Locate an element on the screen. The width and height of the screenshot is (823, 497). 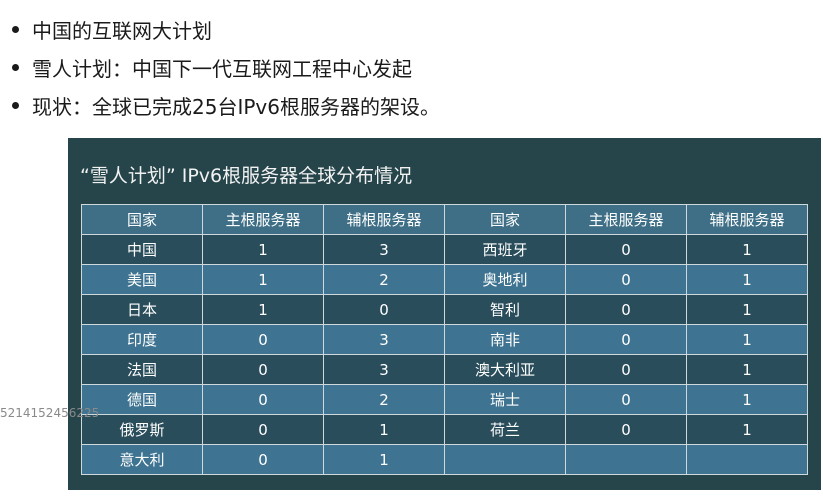
table-cell: 西班牙 is located at coordinates (505, 249).